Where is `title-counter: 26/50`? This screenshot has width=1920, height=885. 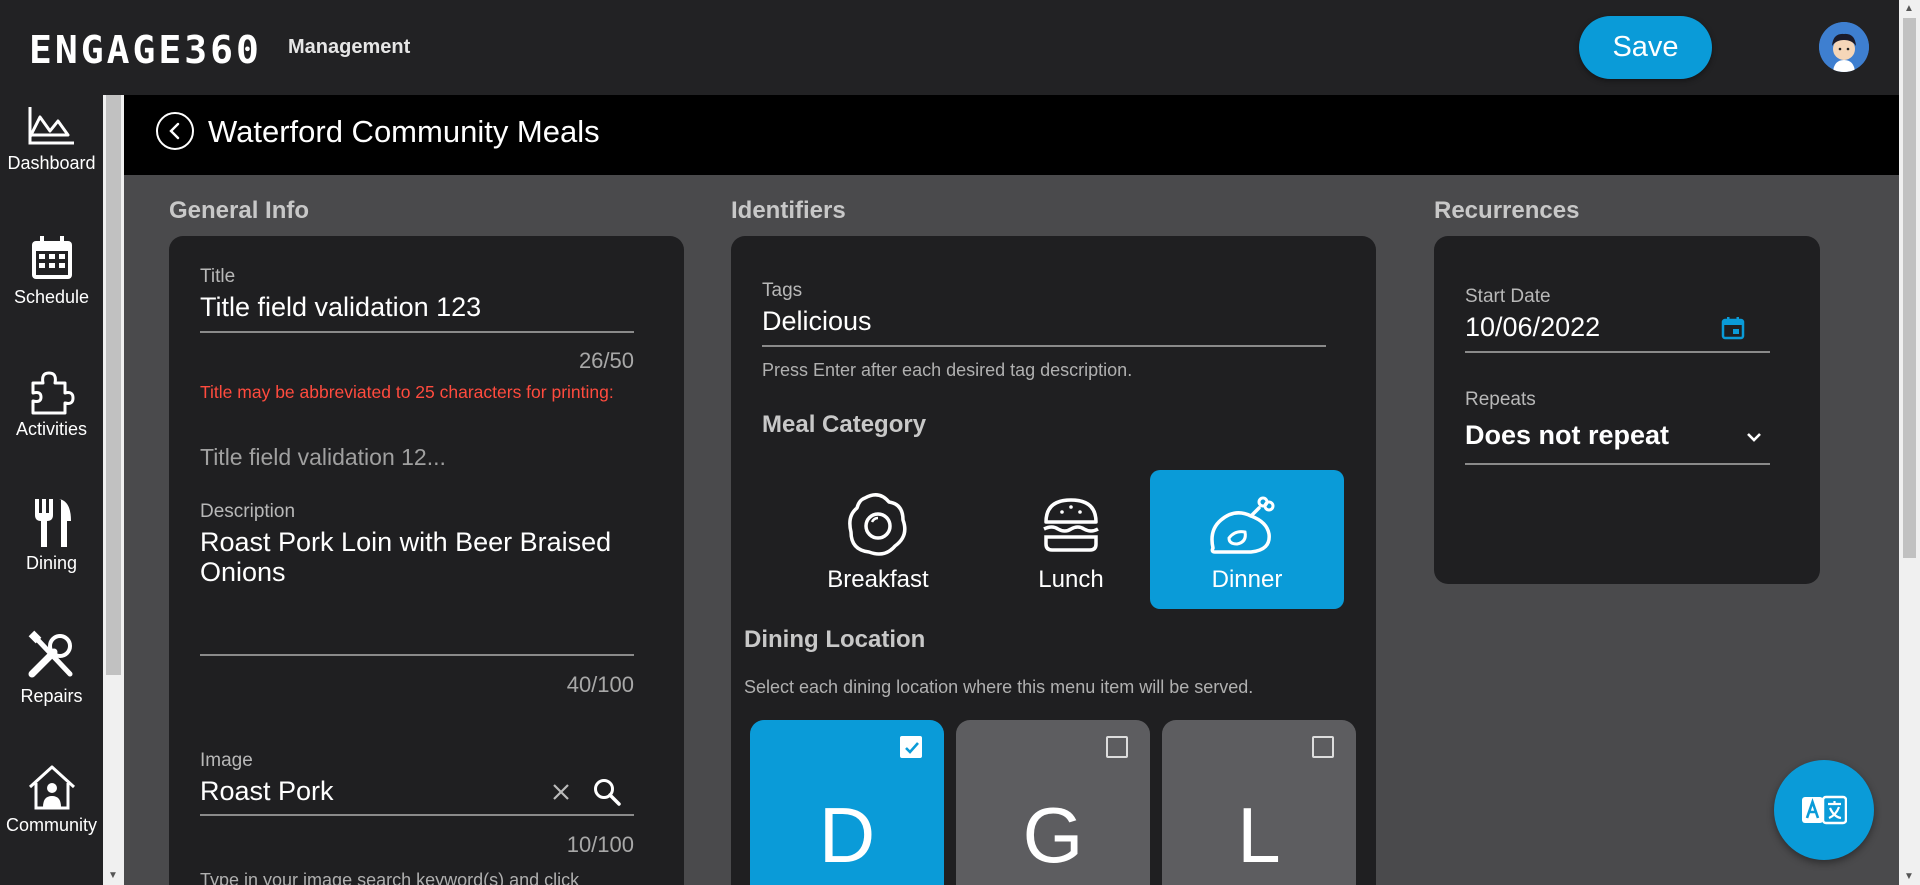
title-counter: 26/50 is located at coordinates (606, 360).